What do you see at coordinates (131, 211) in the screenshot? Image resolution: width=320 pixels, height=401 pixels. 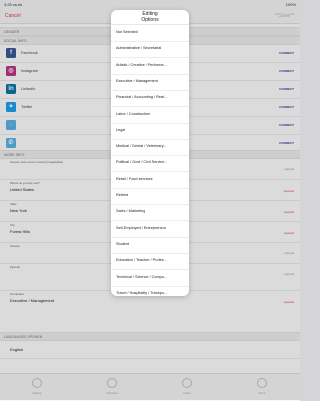 I see `option-label: Sales / Marketing` at bounding box center [131, 211].